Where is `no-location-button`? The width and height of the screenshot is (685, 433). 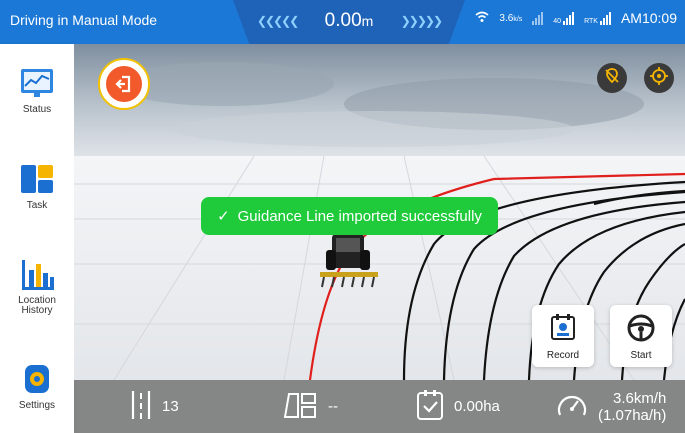
no-location-button is located at coordinates (612, 78).